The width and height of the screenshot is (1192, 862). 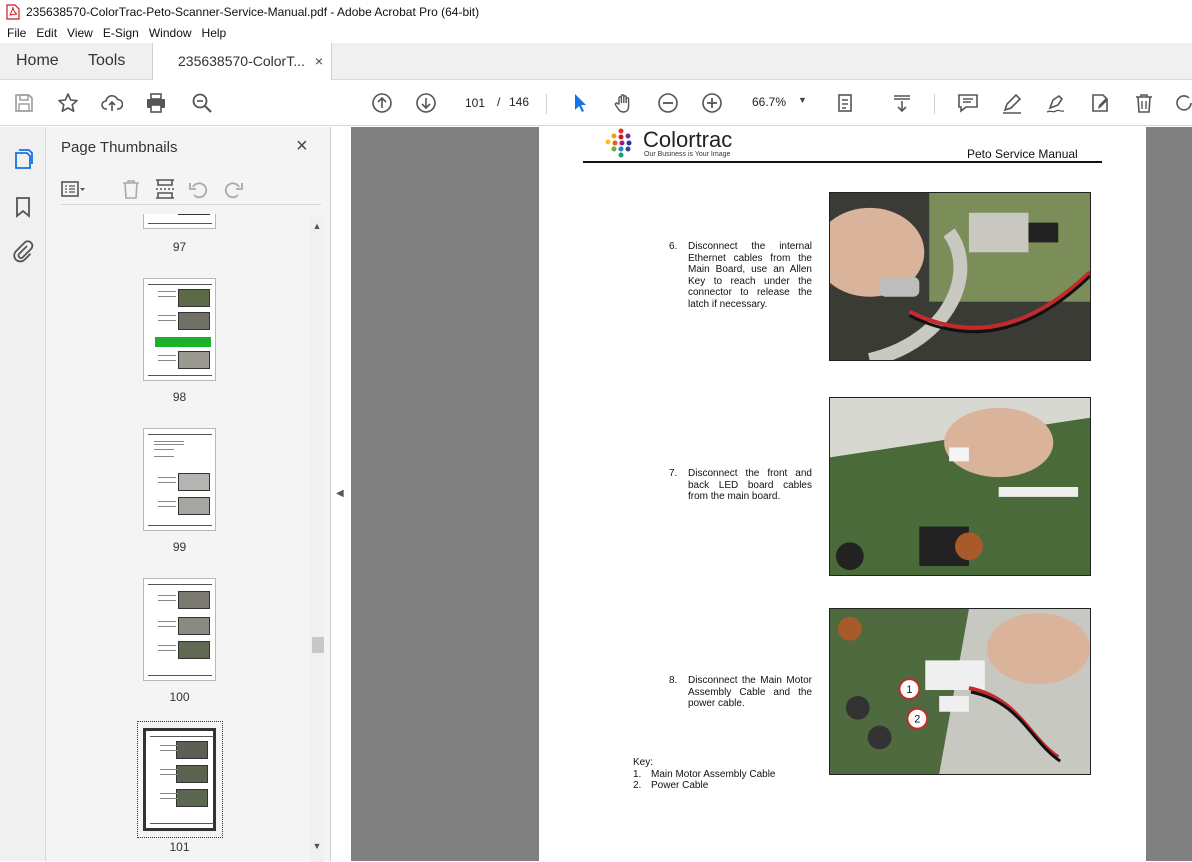 I want to click on panel-close-icon: ×, so click(x=302, y=146).